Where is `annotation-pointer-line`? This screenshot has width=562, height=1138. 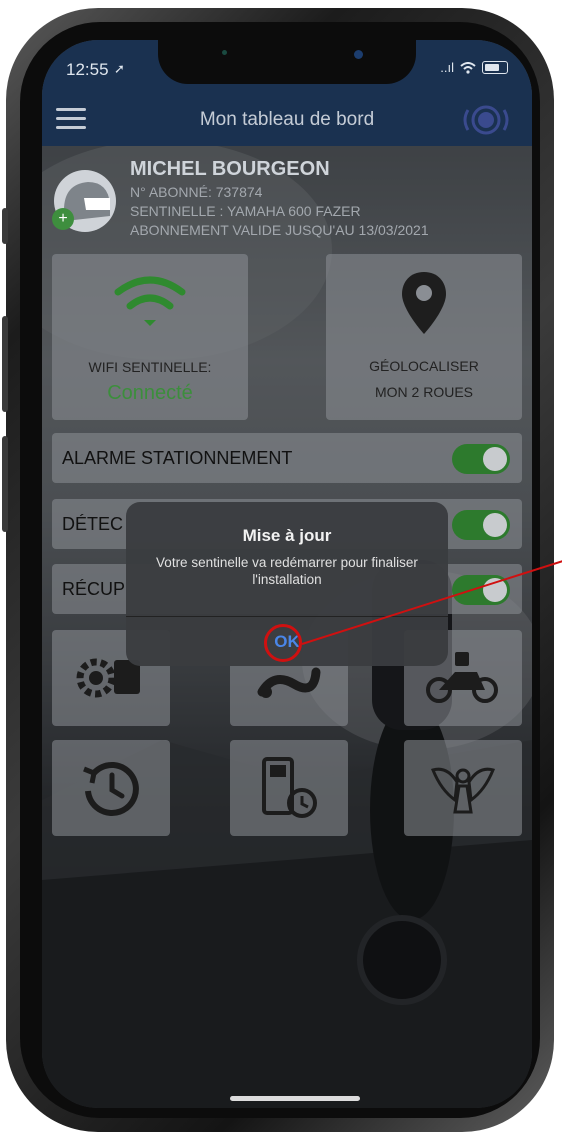
annotation-pointer-line is located at coordinates (431, 602).